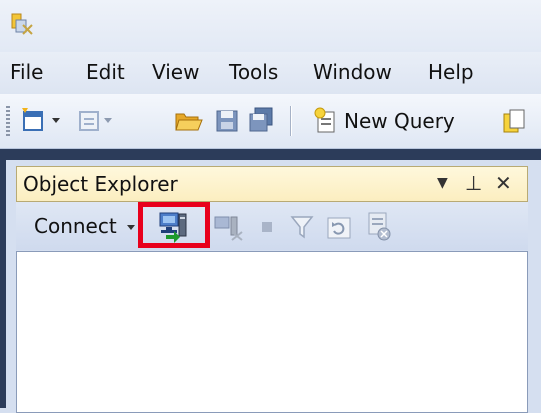  Describe the element at coordinates (272, 184) in the screenshot. I see `object-explorer-header: Object Explorer ▼ ⊥ ✕` at that location.